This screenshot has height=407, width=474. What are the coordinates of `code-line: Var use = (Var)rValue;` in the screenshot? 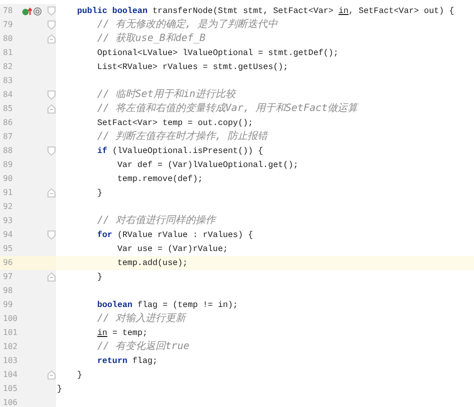 It's located at (172, 249).